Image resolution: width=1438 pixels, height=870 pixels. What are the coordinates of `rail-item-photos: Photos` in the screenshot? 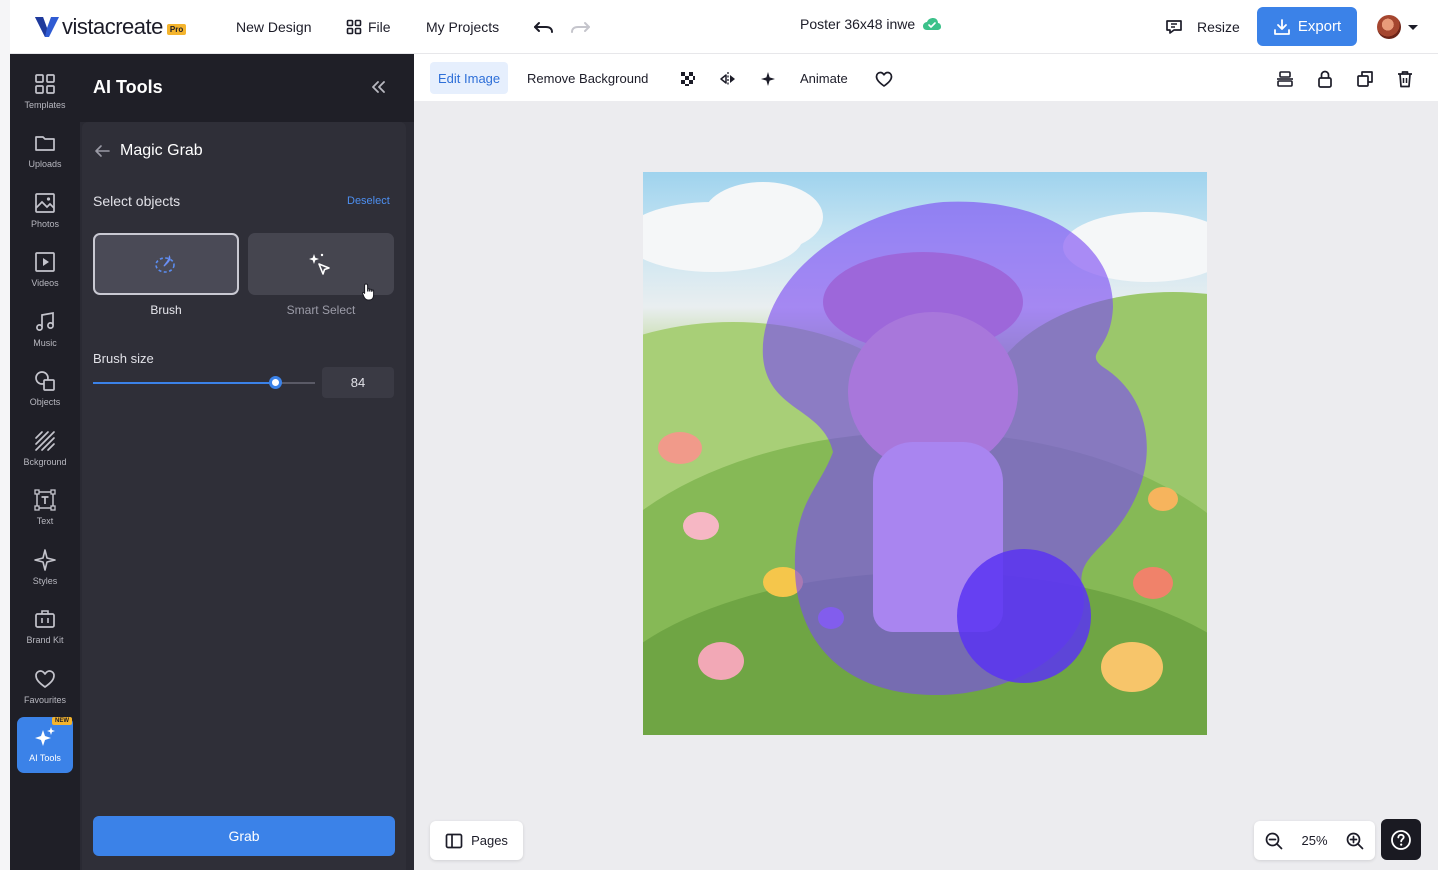 It's located at (45, 215).